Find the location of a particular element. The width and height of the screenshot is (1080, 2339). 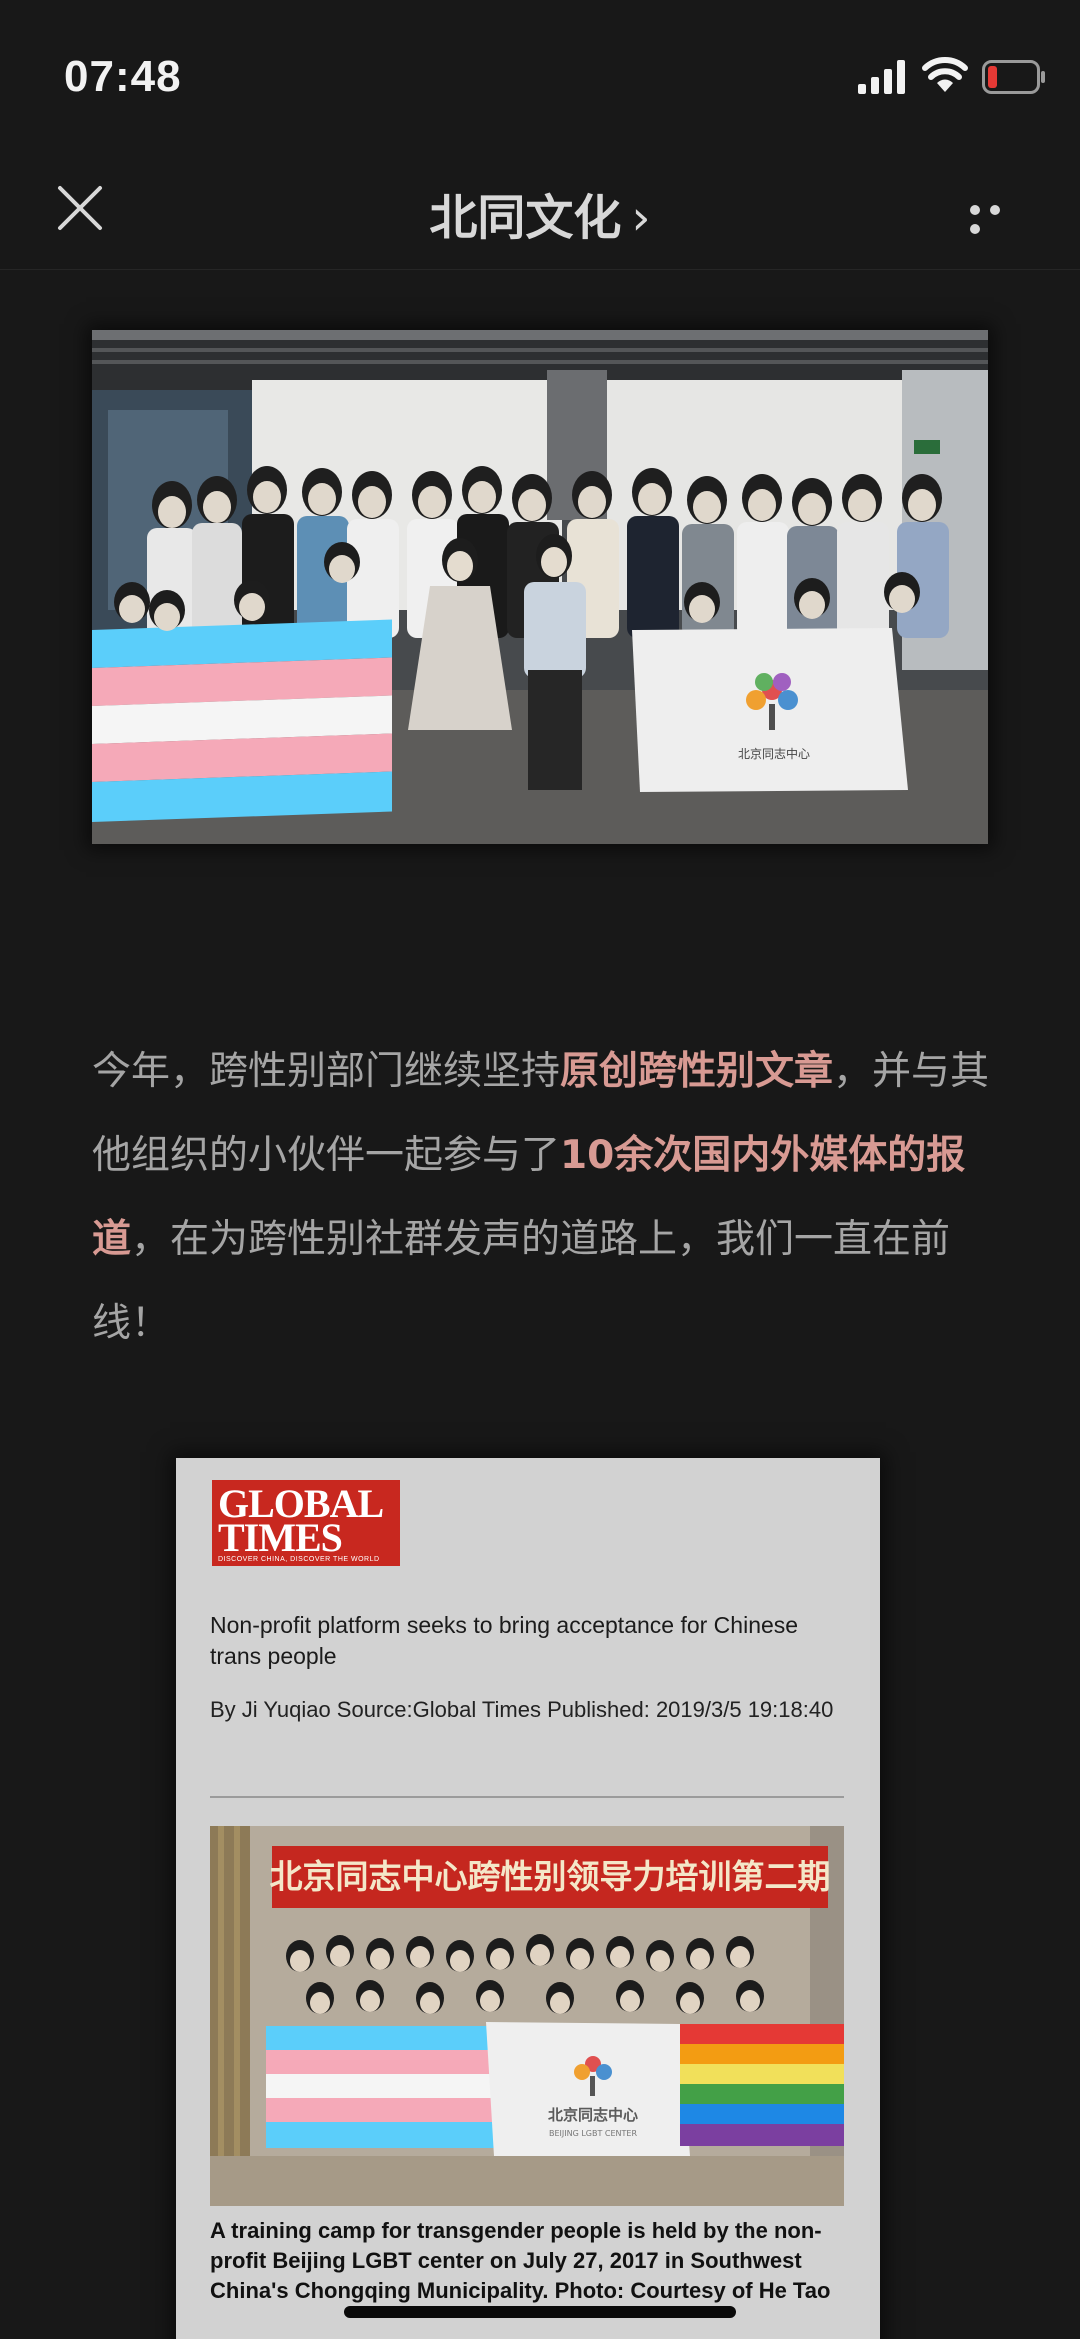

center-flag-sublabel: BEIJING LGBT CENTER is located at coordinates (593, 2133).